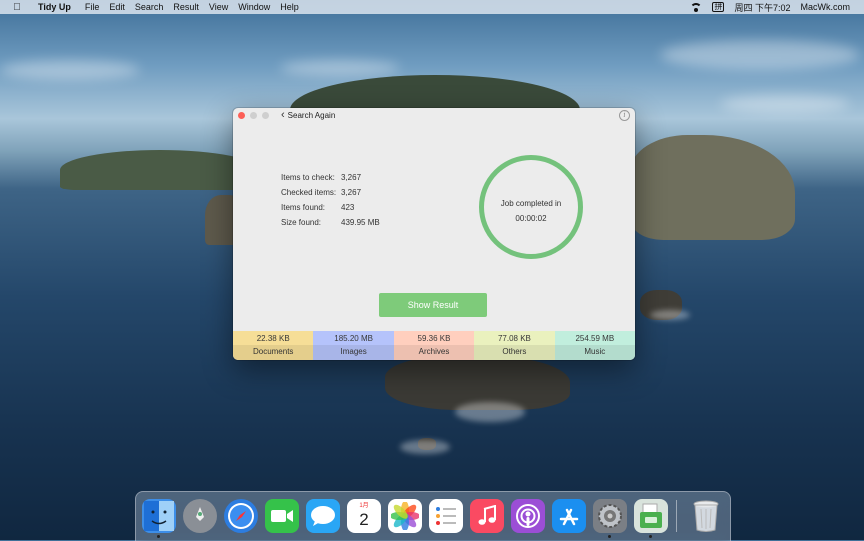  I want to click on menu-app-name: Tidy Up, so click(54, 7).